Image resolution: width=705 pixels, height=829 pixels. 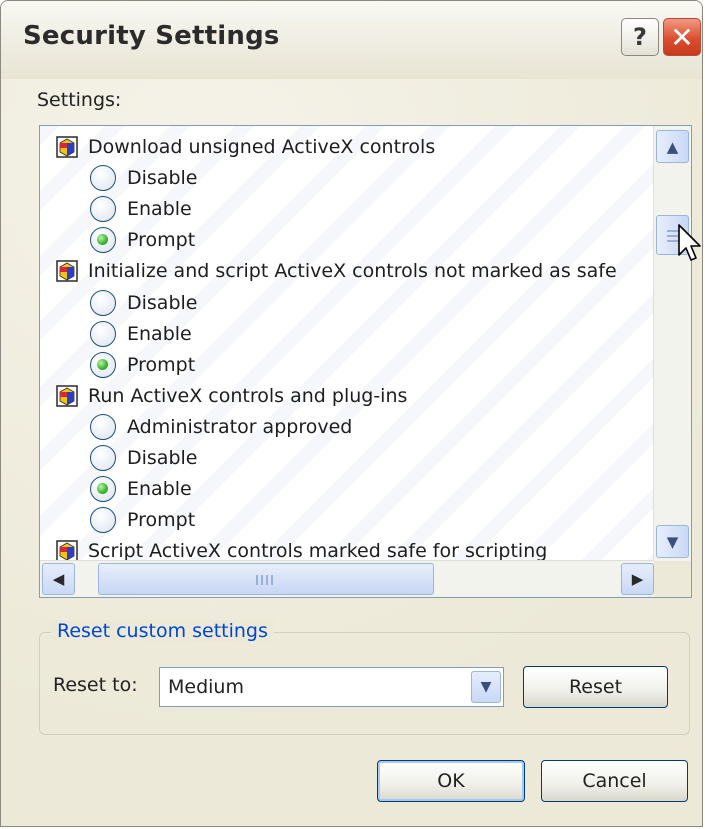 I want to click on horizontal-scrollbar: ◀ ▶, so click(x=347, y=578).